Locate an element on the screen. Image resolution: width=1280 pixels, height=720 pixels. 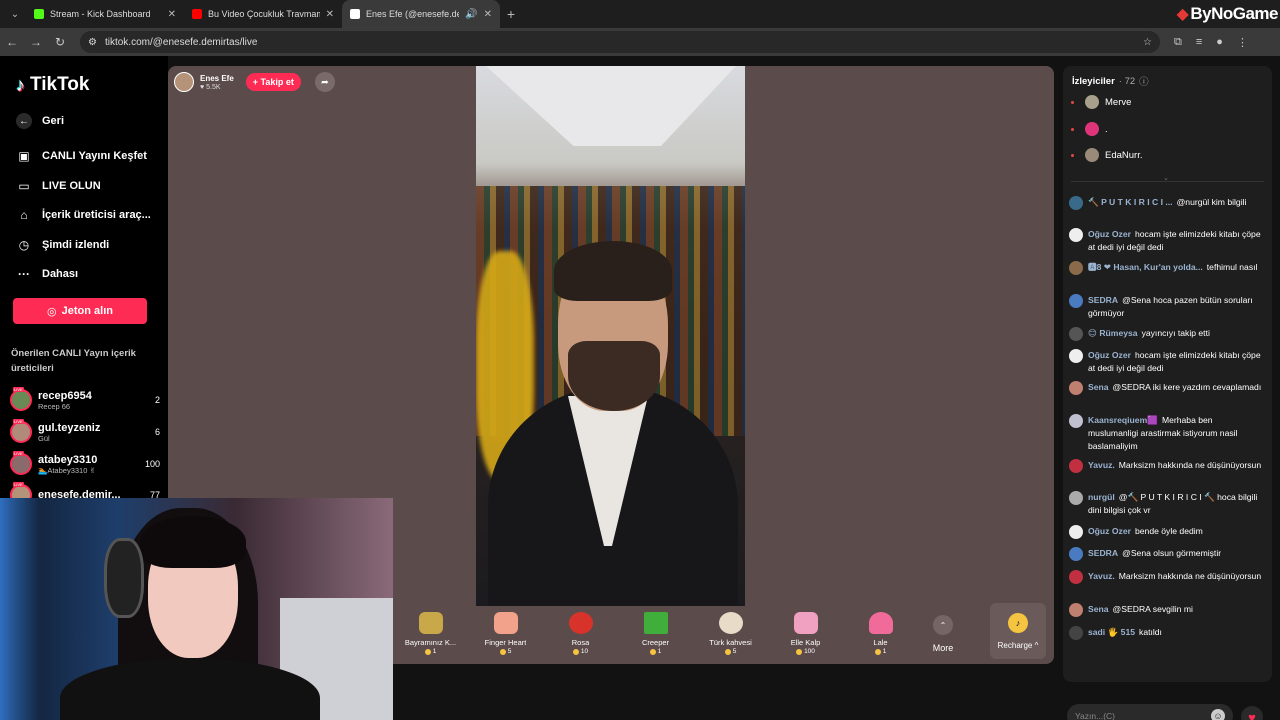
gift-item: Lale 1 is located at coordinates (880, 631).